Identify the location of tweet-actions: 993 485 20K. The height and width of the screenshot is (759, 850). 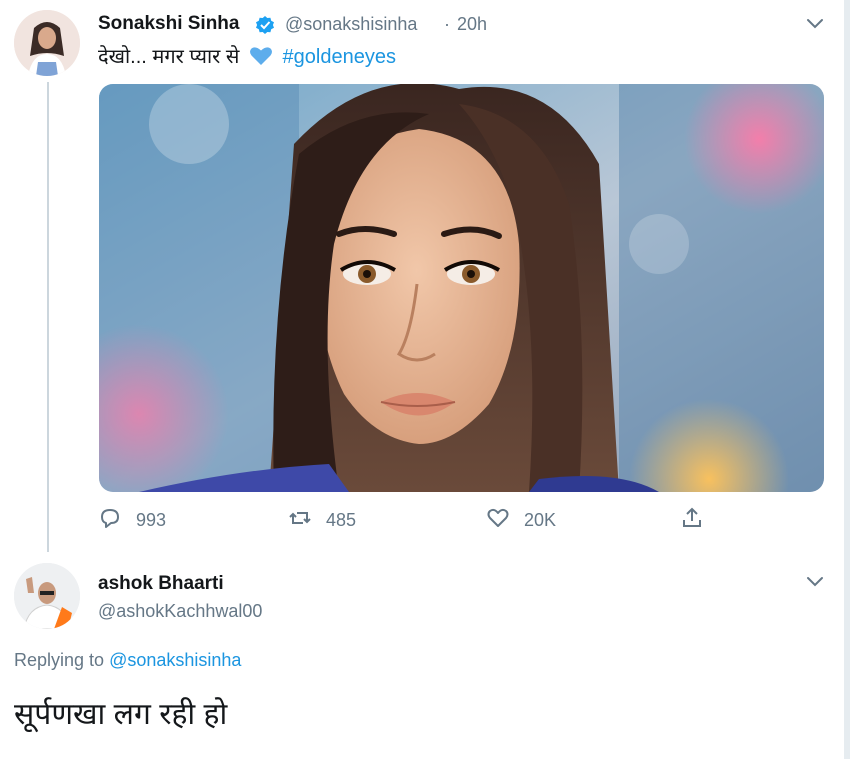
(408, 522).